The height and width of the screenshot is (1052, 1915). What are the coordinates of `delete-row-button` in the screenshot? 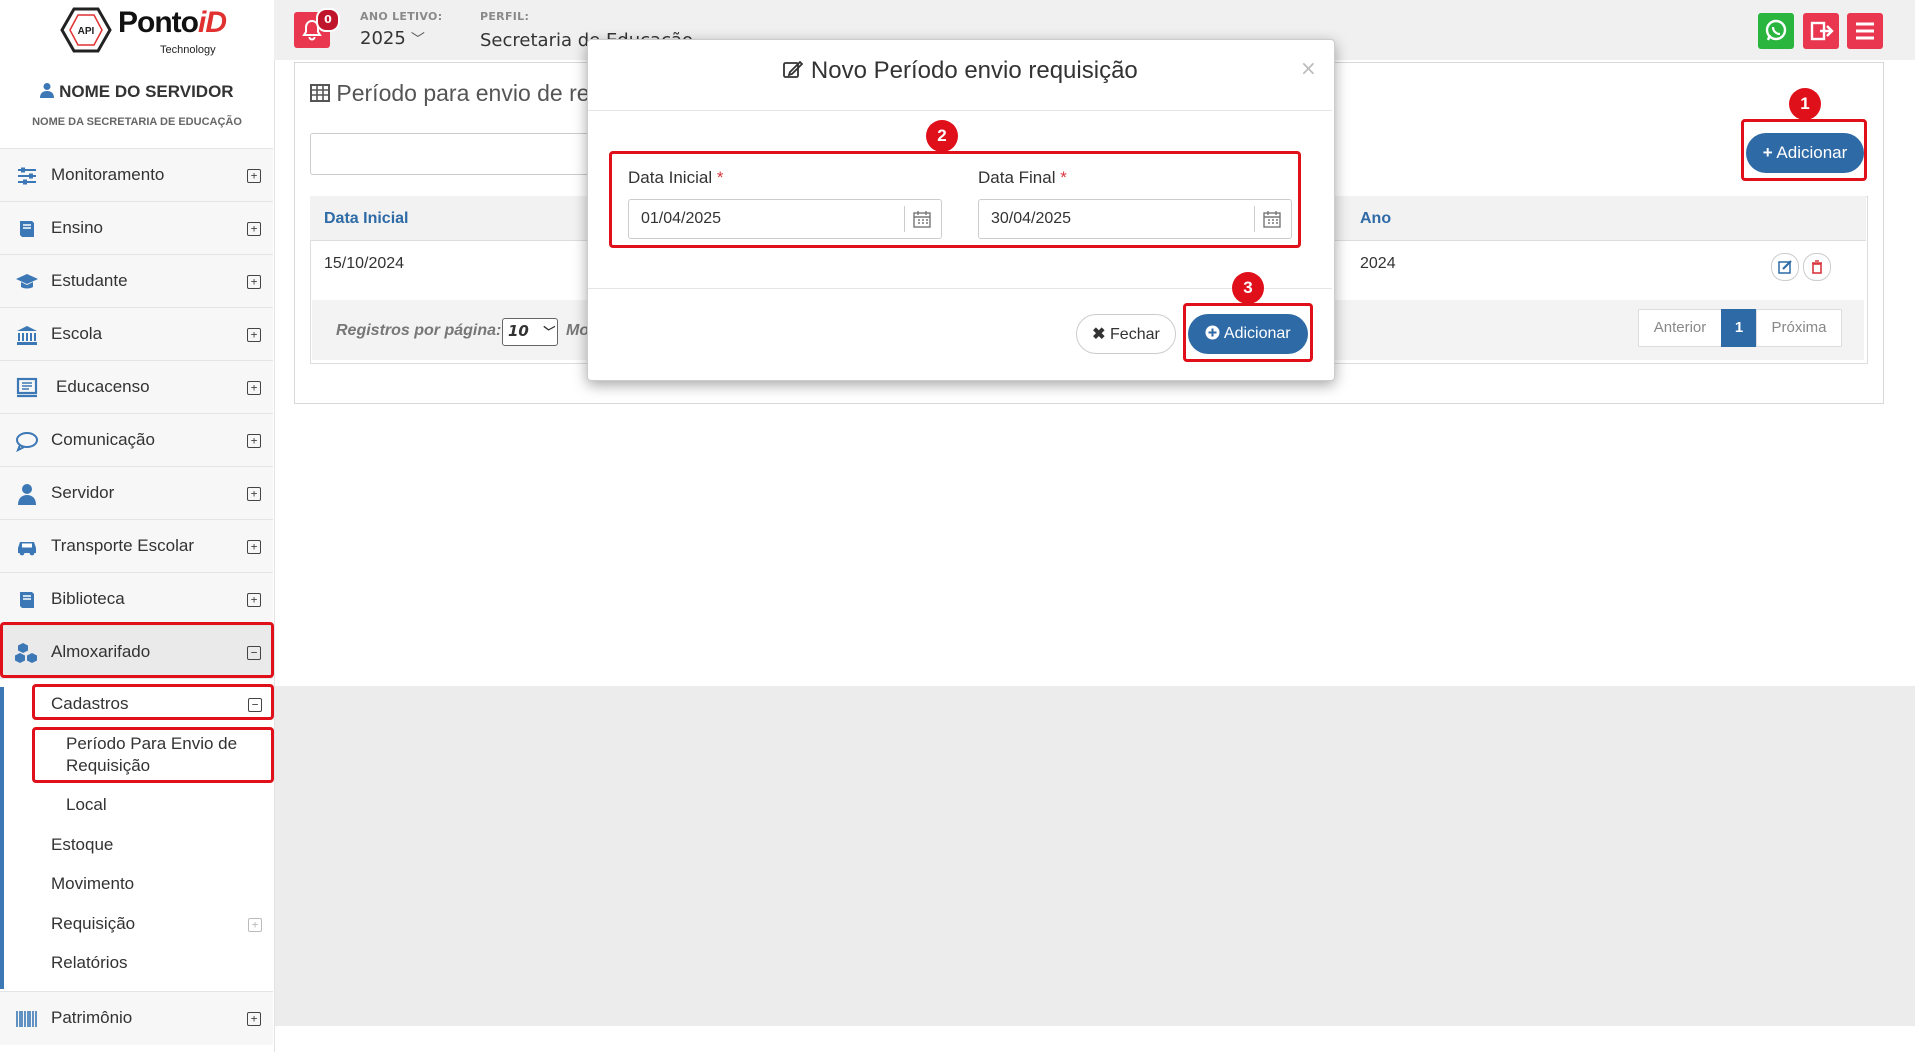 It's located at (1817, 267).